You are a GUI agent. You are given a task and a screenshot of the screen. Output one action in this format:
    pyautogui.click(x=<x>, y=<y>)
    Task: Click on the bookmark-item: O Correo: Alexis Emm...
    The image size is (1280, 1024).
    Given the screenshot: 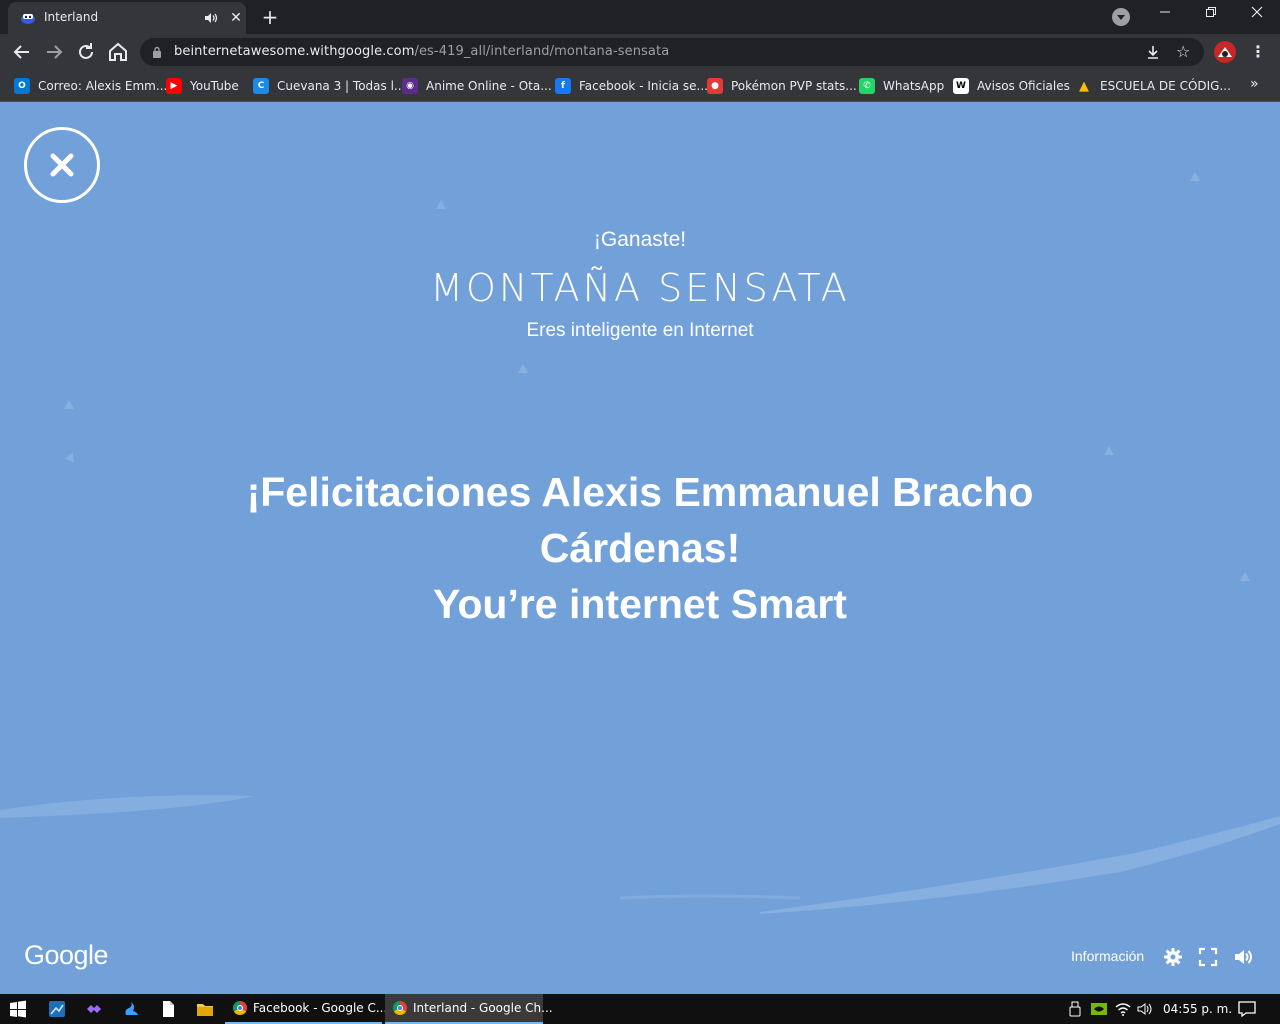 What is the action you would take?
    pyautogui.click(x=90, y=86)
    